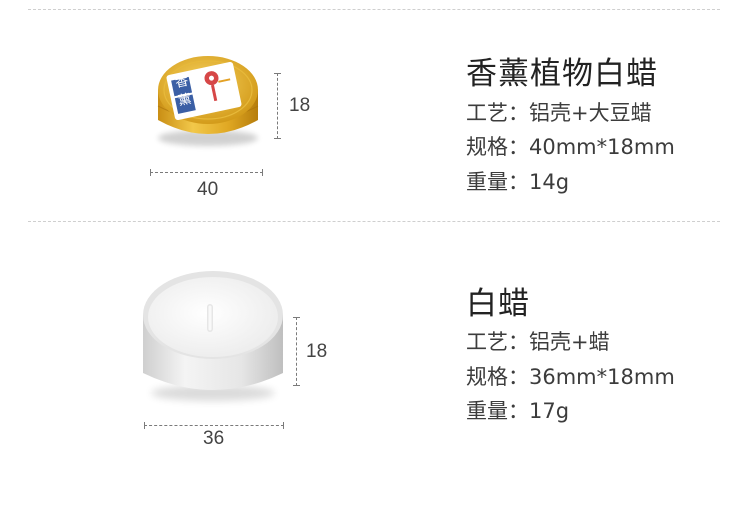 Image resolution: width=750 pixels, height=510 pixels. I want to click on middle-divider, so click(374, 221).